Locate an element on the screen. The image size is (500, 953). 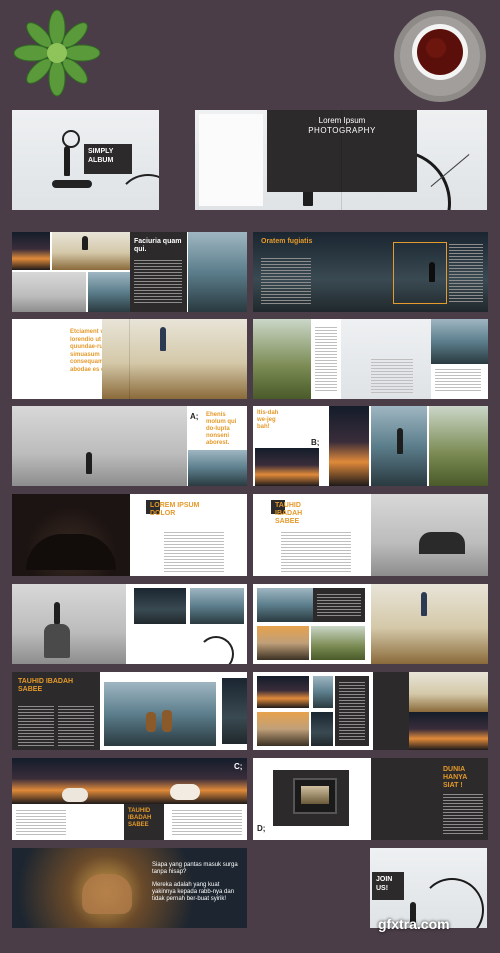
cover-page-simply-album: SIMPLY ALBUM is located at coordinates (85, 160).